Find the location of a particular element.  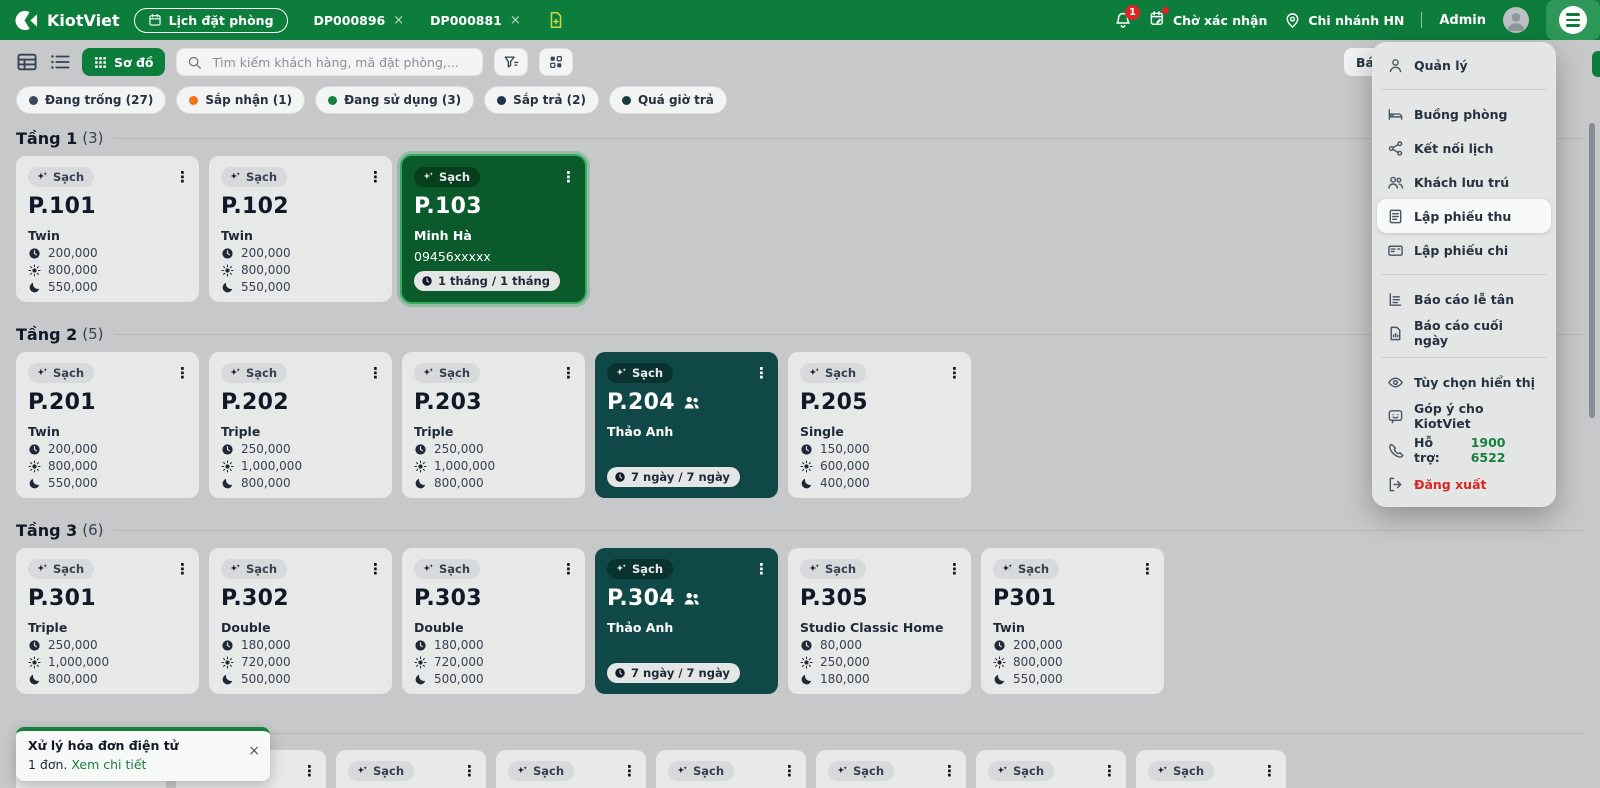

avatar is located at coordinates (1516, 20).